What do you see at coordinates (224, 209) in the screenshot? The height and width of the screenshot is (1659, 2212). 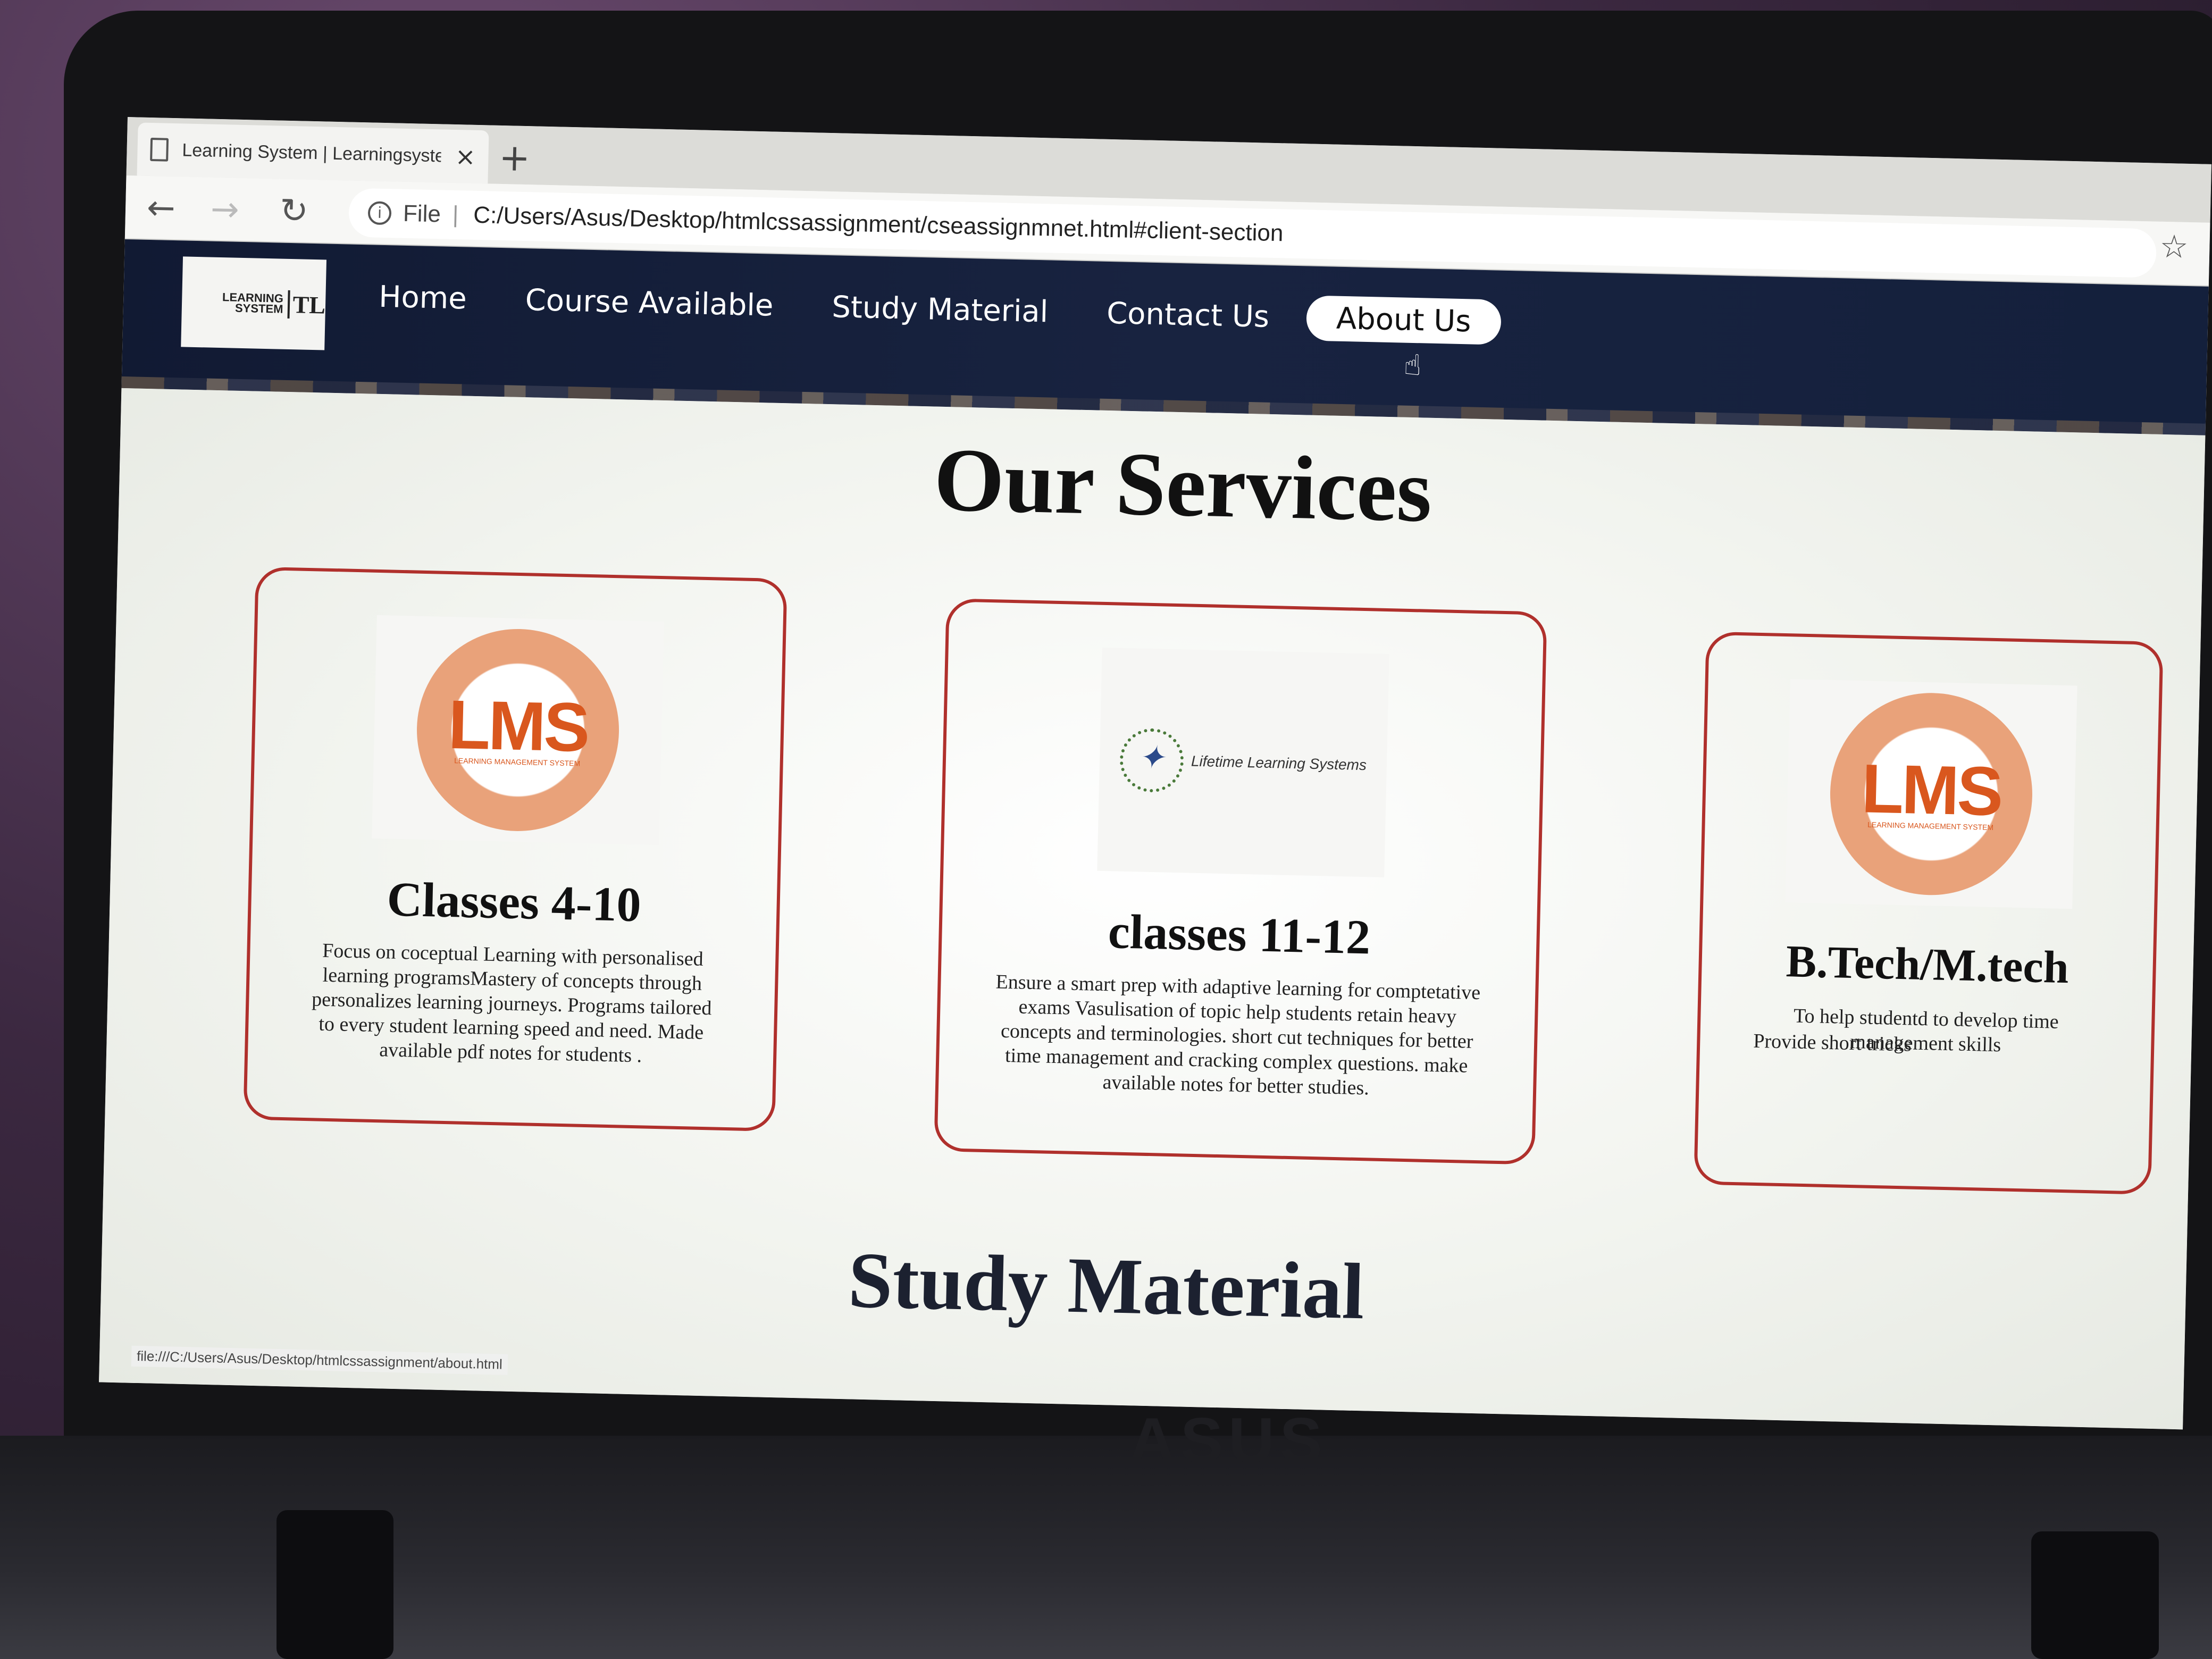 I see `forward-arrow-icon: →` at bounding box center [224, 209].